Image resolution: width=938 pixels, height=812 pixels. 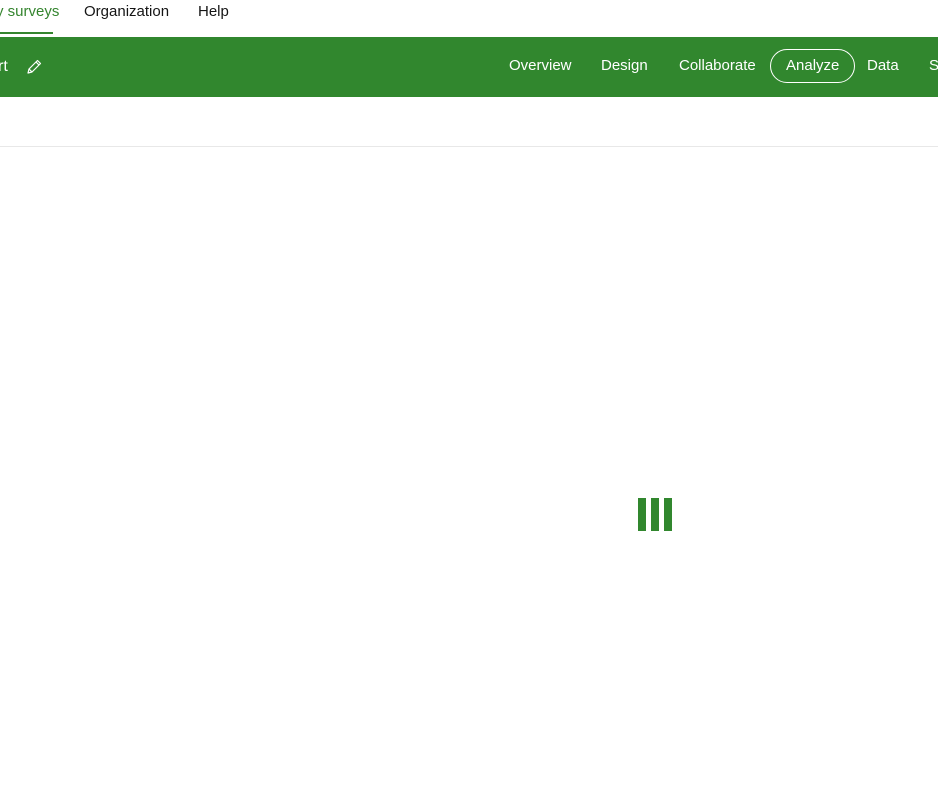 I want to click on nav-help: Help, so click(x=213, y=12).